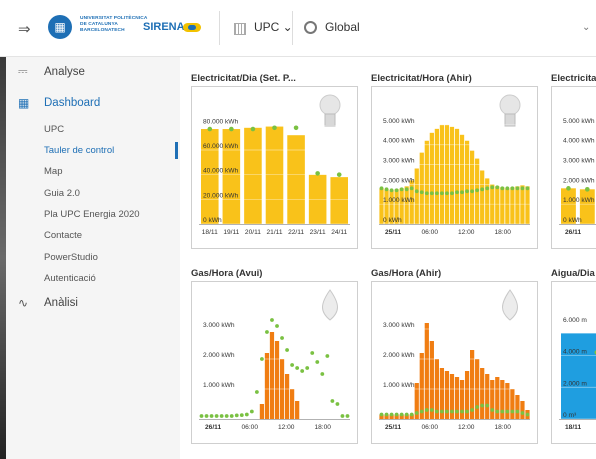 The width and height of the screenshot is (596, 459). I want to click on nav-dashboard-label: Dashboard, so click(72, 103).